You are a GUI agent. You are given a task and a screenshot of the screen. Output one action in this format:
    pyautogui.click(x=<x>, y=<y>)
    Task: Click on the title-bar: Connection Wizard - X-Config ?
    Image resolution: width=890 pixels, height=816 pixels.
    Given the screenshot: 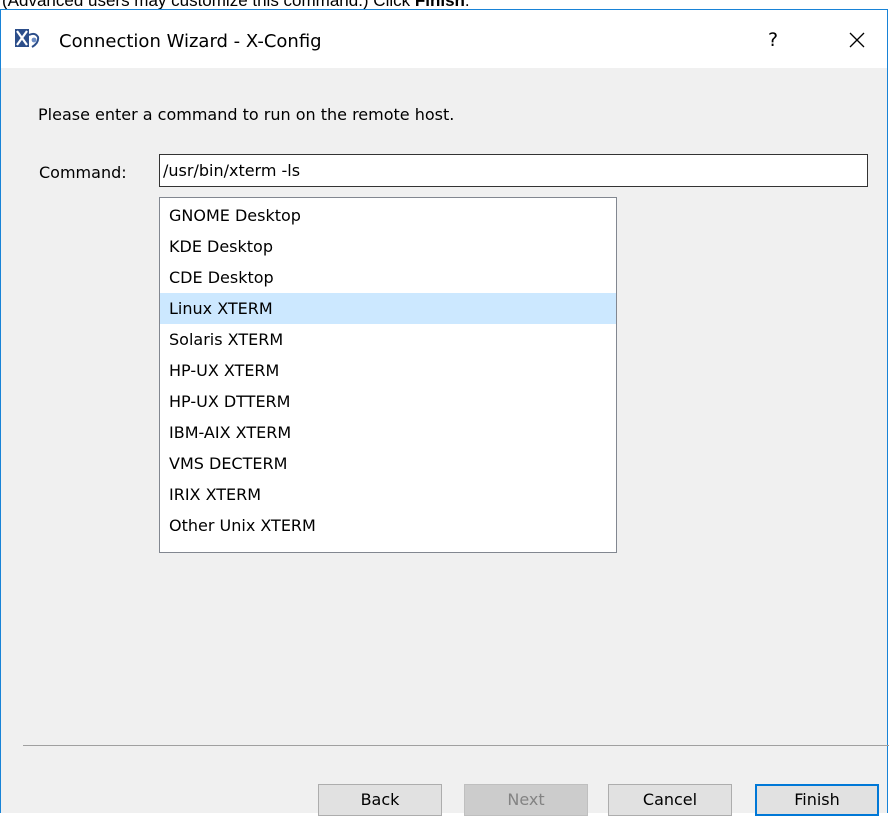 What is the action you would take?
    pyautogui.click(x=444, y=39)
    